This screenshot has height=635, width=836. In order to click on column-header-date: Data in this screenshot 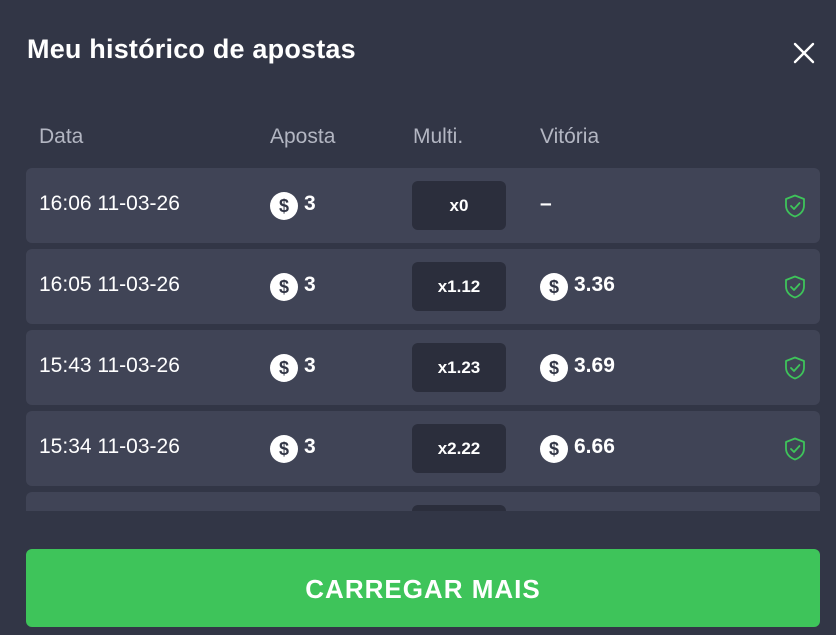, I will do `click(61, 136)`.